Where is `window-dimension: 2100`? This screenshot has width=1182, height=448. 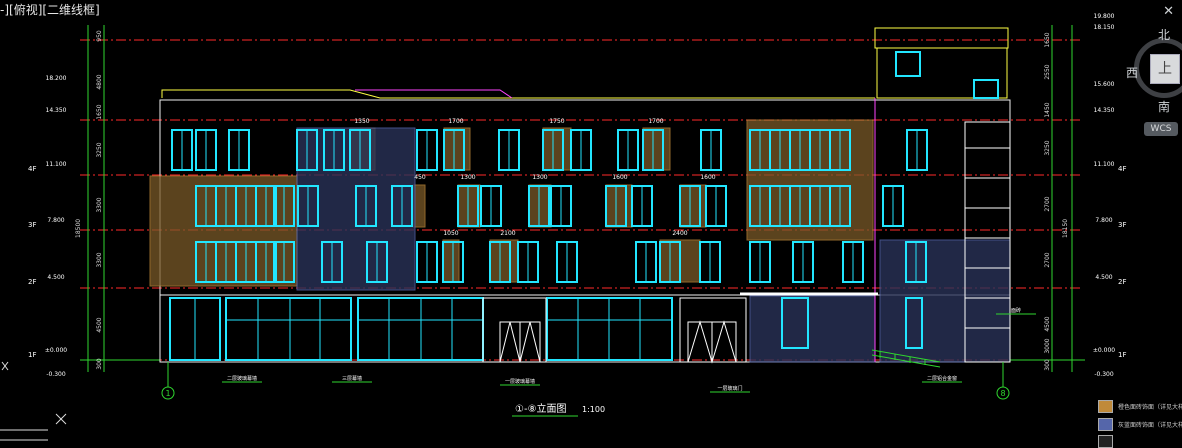
window-dimension: 2100 is located at coordinates (507, 233).